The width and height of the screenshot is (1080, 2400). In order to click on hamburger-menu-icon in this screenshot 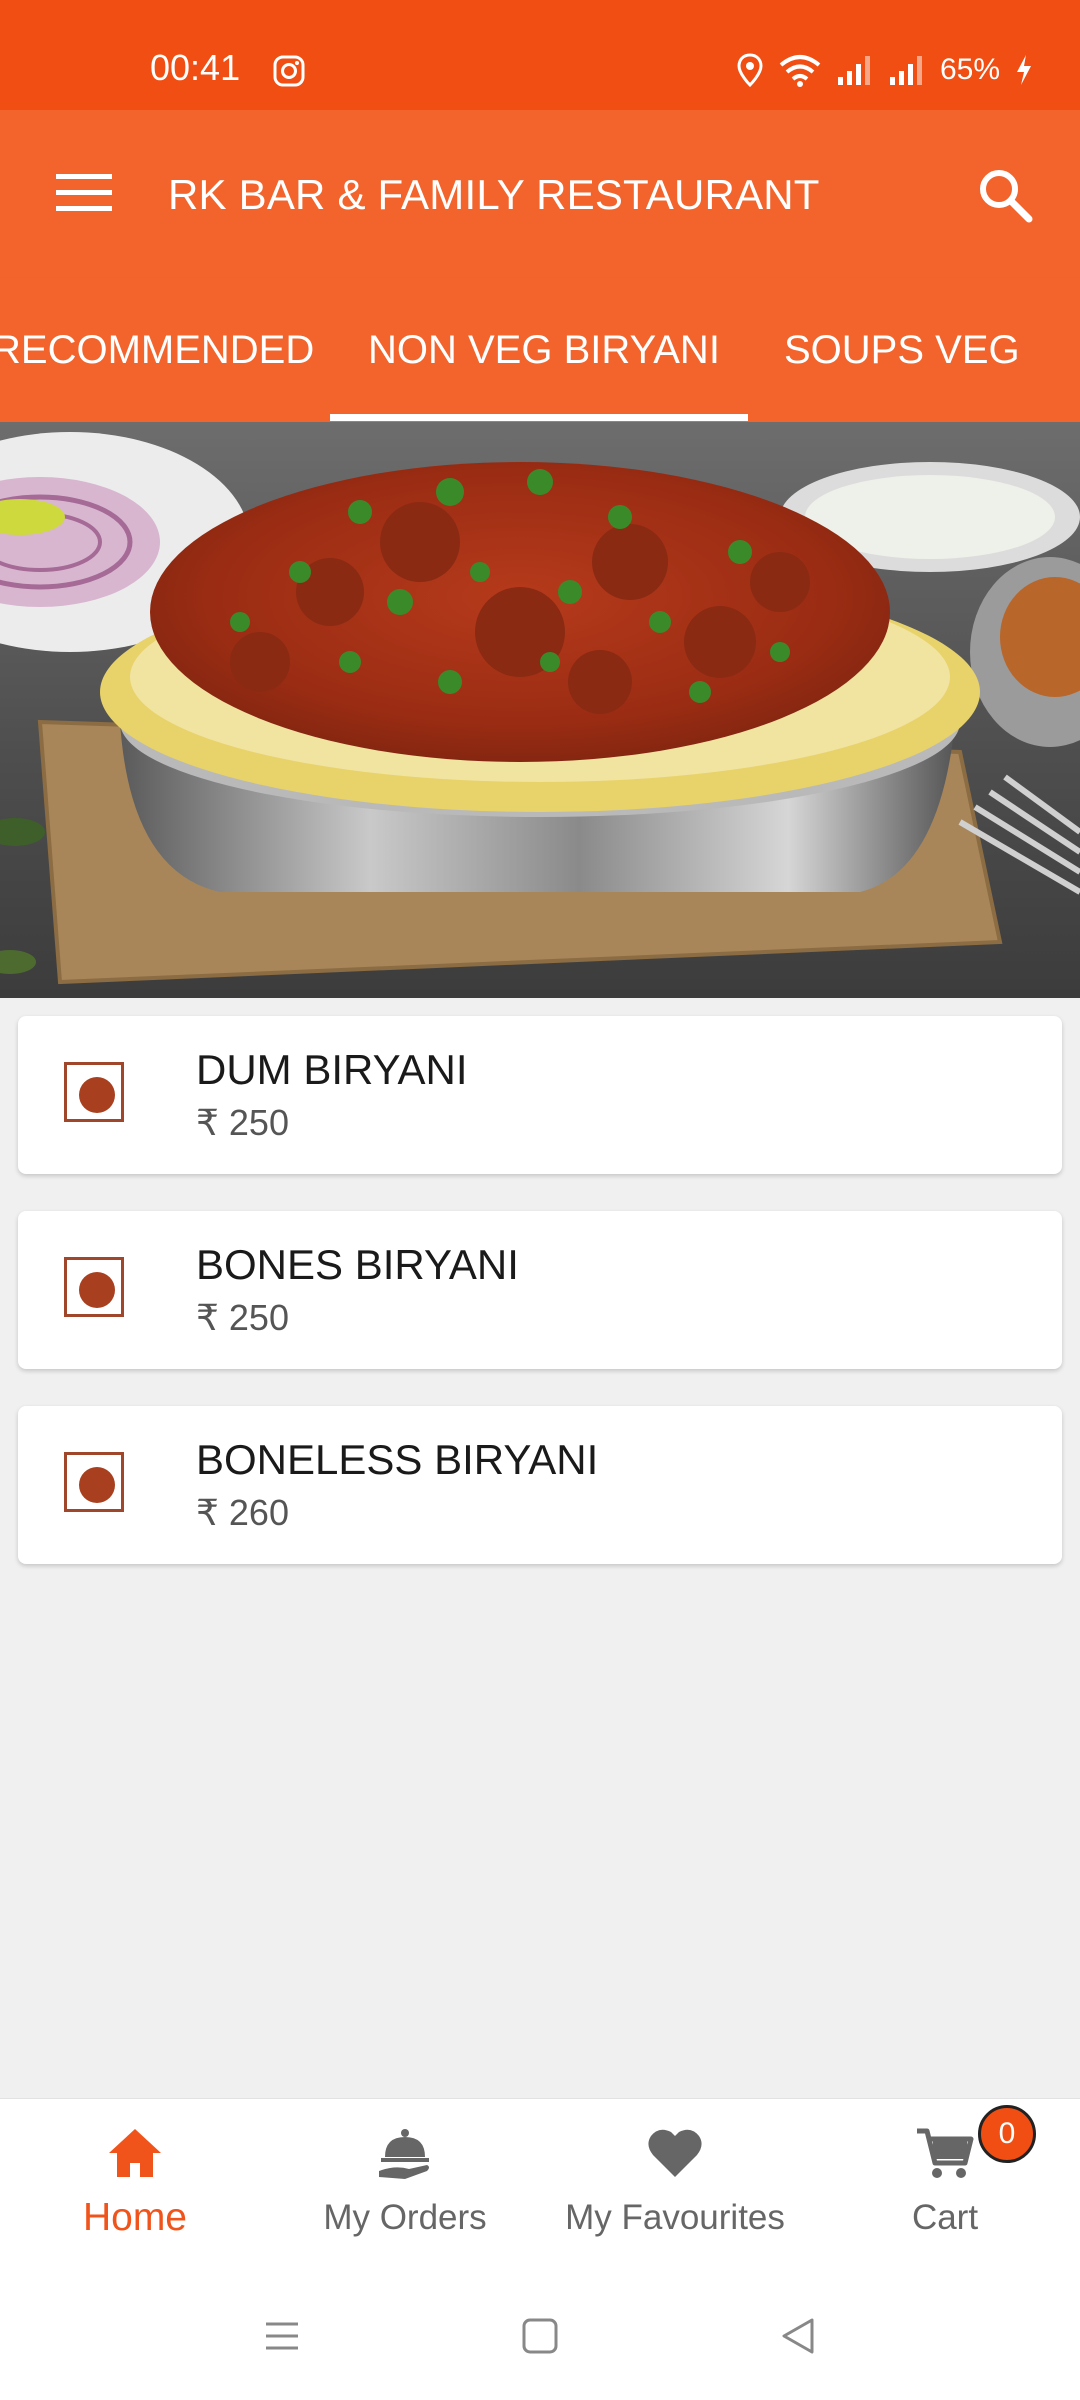, I will do `click(84, 193)`.